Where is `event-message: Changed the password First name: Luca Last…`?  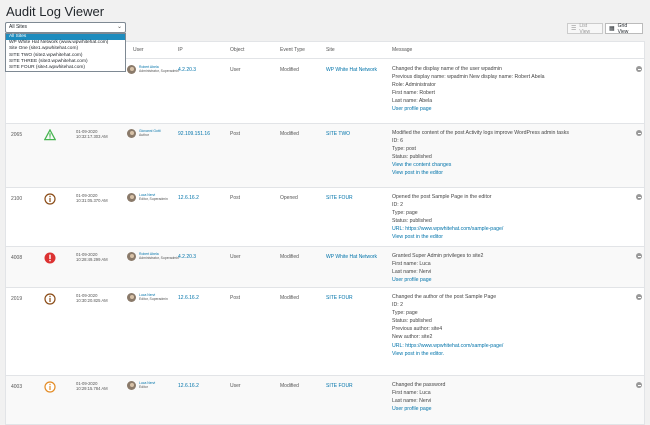
event-message: Changed the password First name: Luca Last… is located at coordinates (509, 397).